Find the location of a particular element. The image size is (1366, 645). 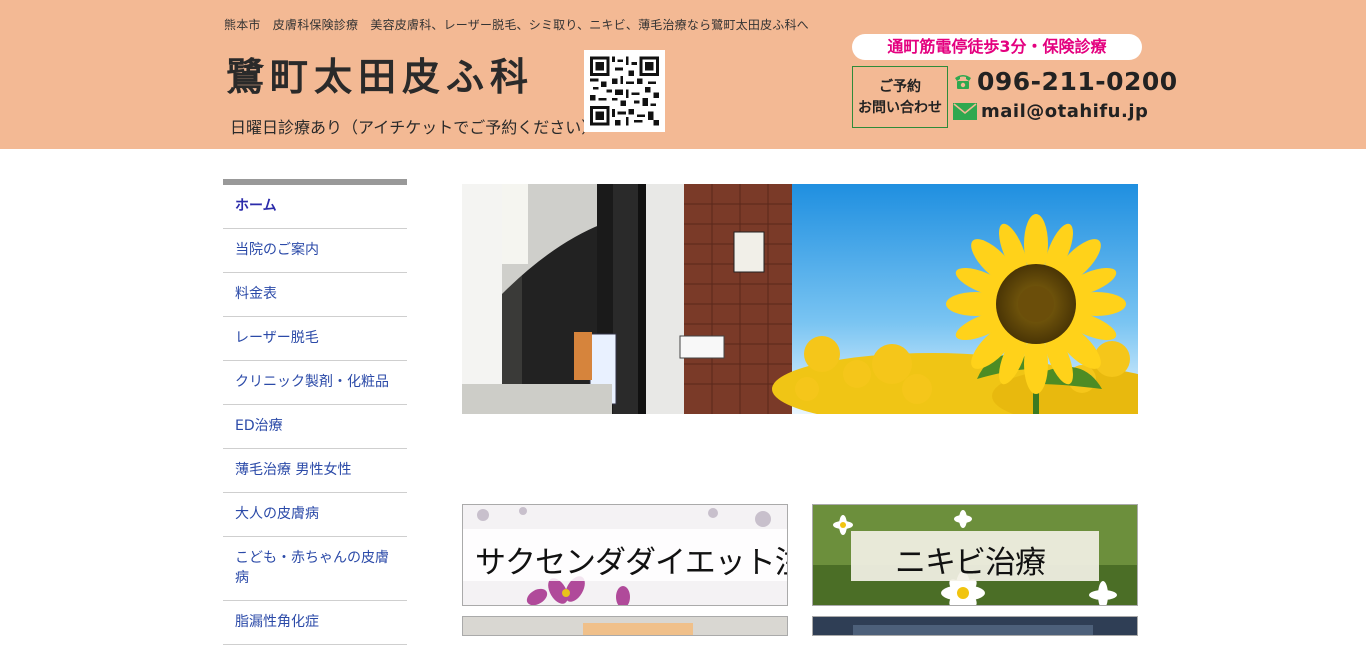

contact-label-inquiry: お問い合わせ is located at coordinates (900, 108).